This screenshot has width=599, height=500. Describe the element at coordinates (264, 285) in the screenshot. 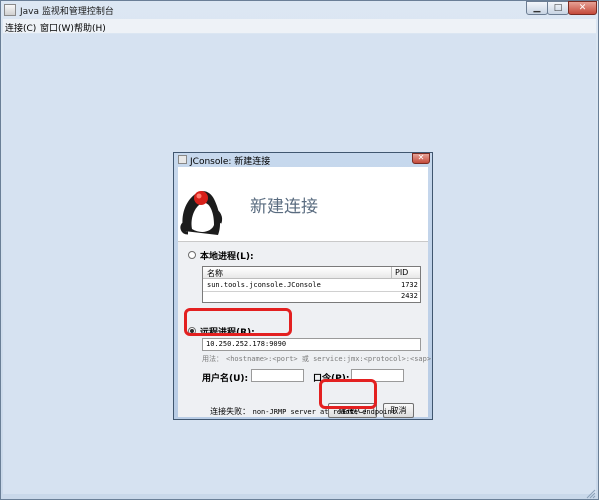

I see `process-row-1-name: sun.tools.jconsole.JConsole` at that location.